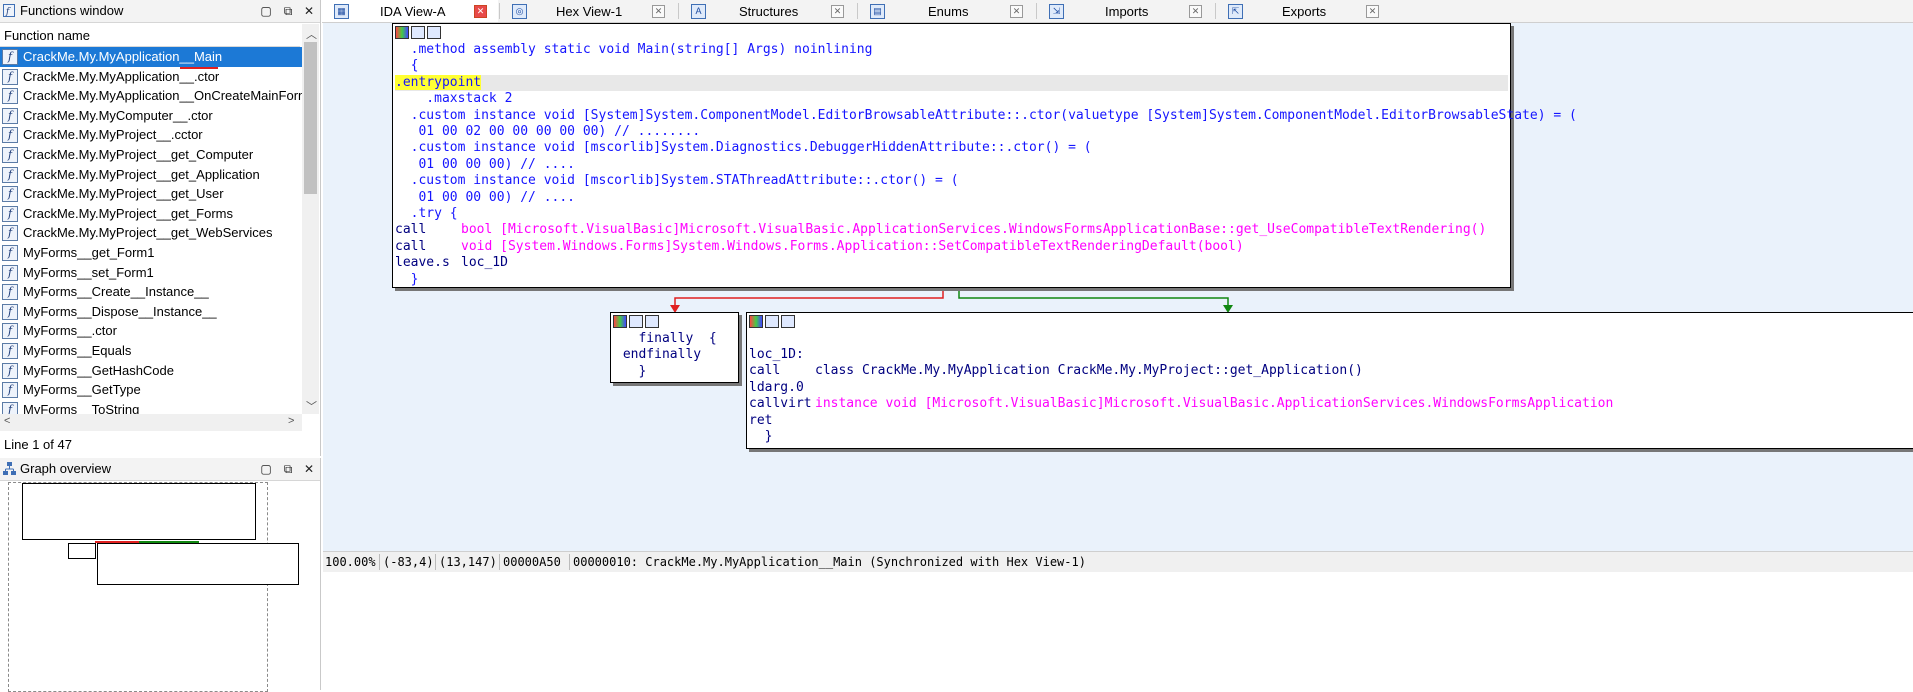  What do you see at coordinates (947, 11) in the screenshot?
I see `tab-enums: ▤ Enums ✕` at bounding box center [947, 11].